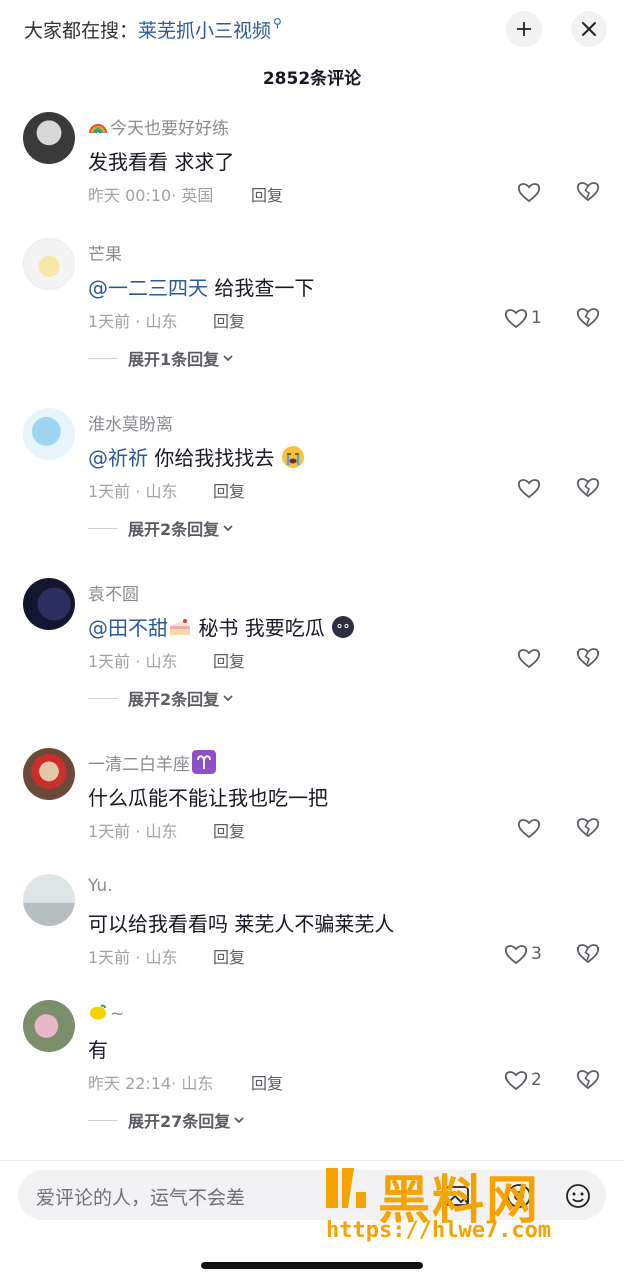  I want to click on like-button: 1, so click(522, 318).